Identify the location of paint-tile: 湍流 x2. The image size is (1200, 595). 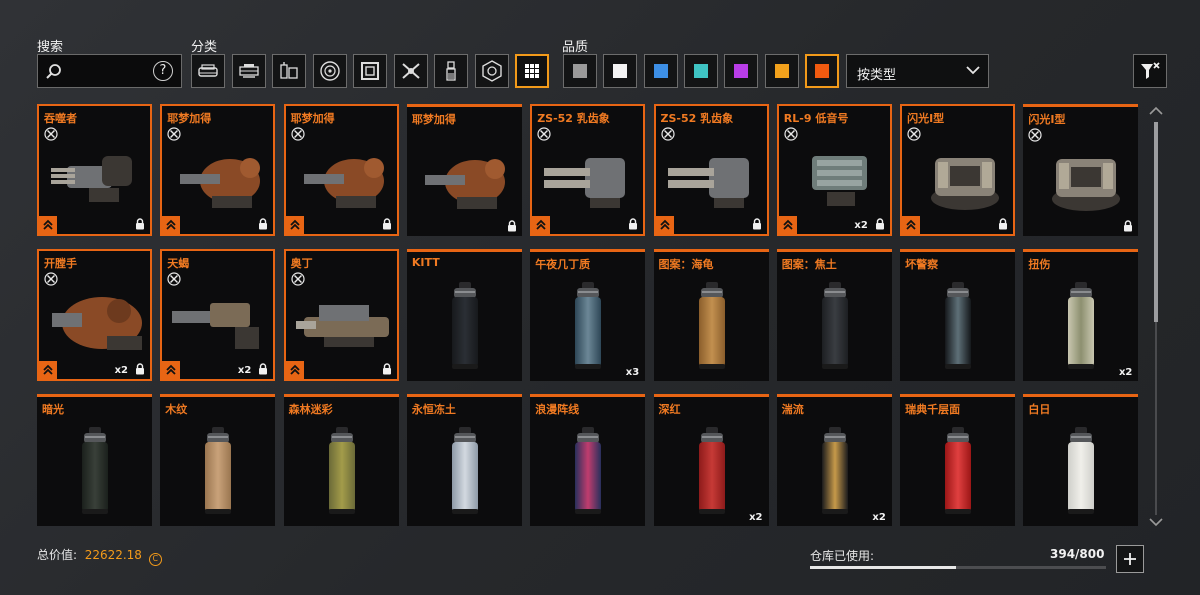
(834, 460).